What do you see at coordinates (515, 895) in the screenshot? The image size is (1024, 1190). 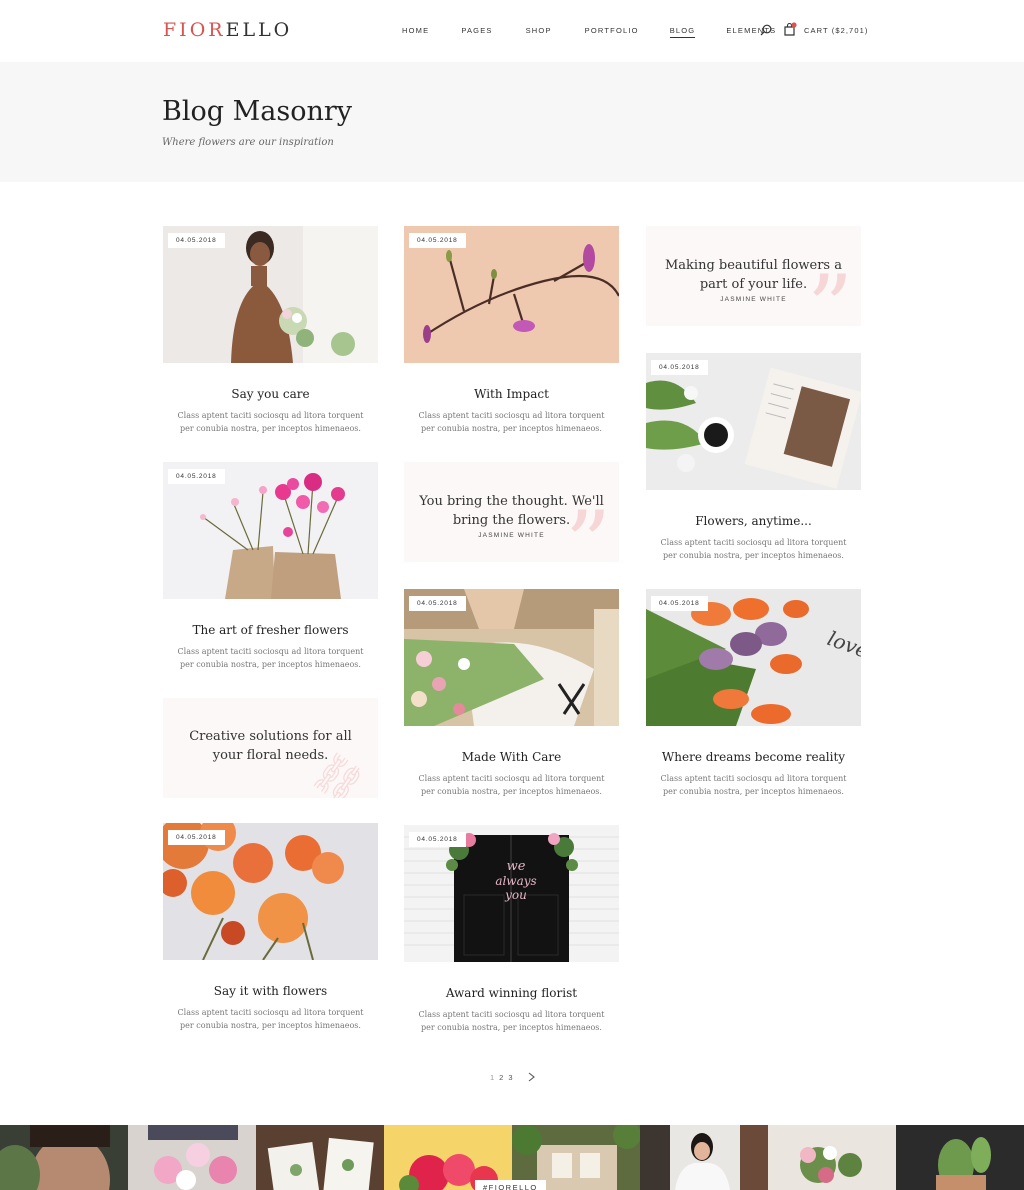 I see `svg-text: you` at bounding box center [515, 895].